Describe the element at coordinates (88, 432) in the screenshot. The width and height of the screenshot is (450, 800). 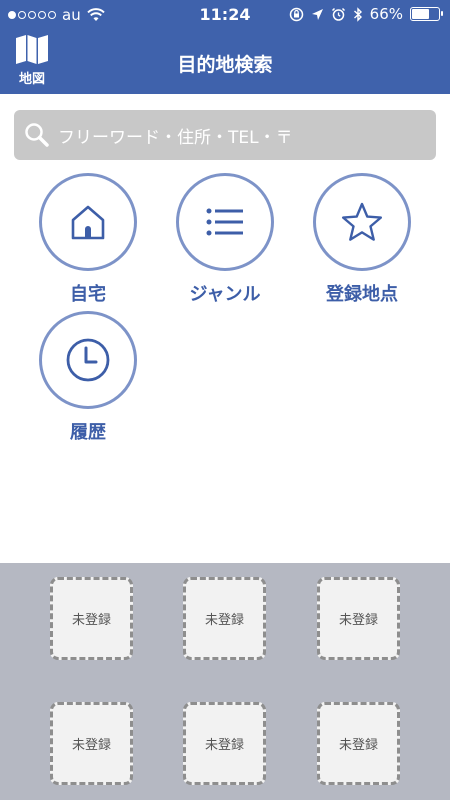
I see `history-button-label: 履歴` at that location.